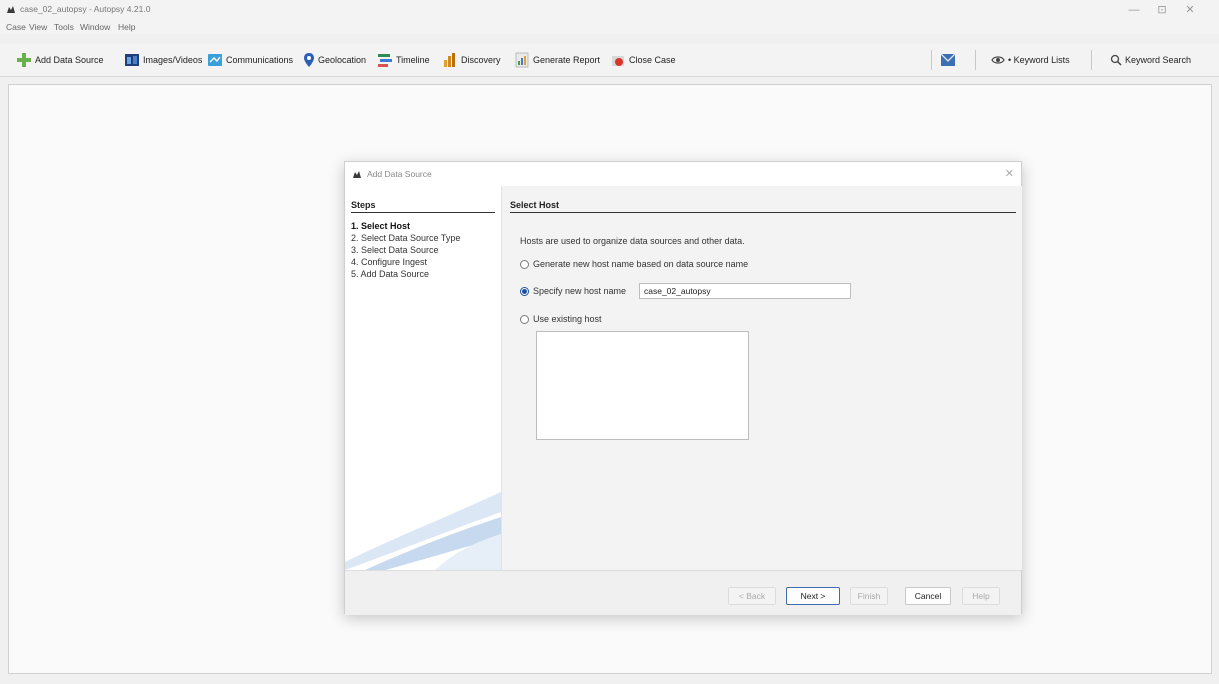 This screenshot has height=684, width=1219. Describe the element at coordinates (522, 60) in the screenshot. I see `report-icon` at that location.